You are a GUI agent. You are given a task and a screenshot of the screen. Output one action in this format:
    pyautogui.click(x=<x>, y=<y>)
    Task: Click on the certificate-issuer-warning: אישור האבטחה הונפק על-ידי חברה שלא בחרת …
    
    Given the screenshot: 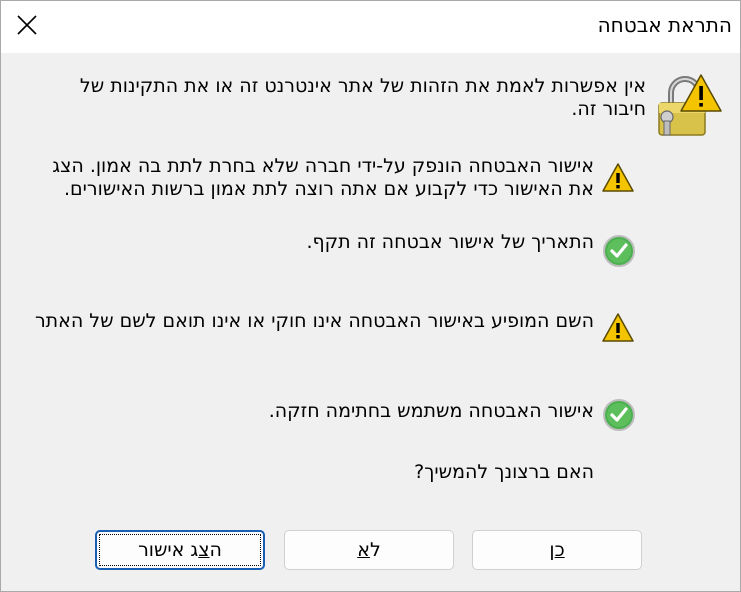 What is the action you would take?
    pyautogui.click(x=323, y=177)
    